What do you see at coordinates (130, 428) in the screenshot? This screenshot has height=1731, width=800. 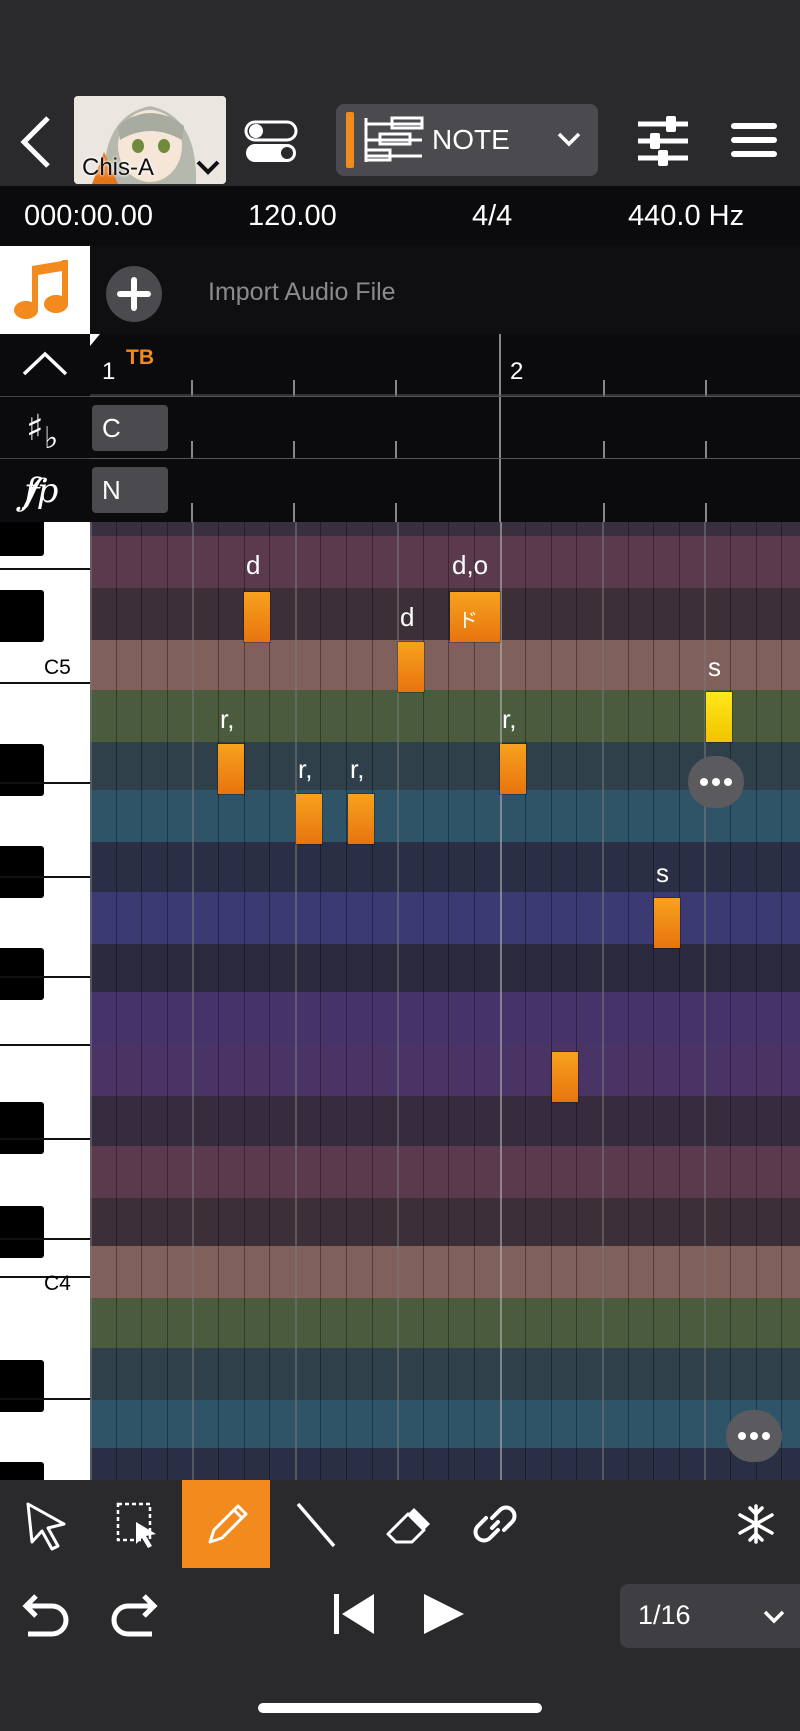 I see `param-chip-c: C` at bounding box center [130, 428].